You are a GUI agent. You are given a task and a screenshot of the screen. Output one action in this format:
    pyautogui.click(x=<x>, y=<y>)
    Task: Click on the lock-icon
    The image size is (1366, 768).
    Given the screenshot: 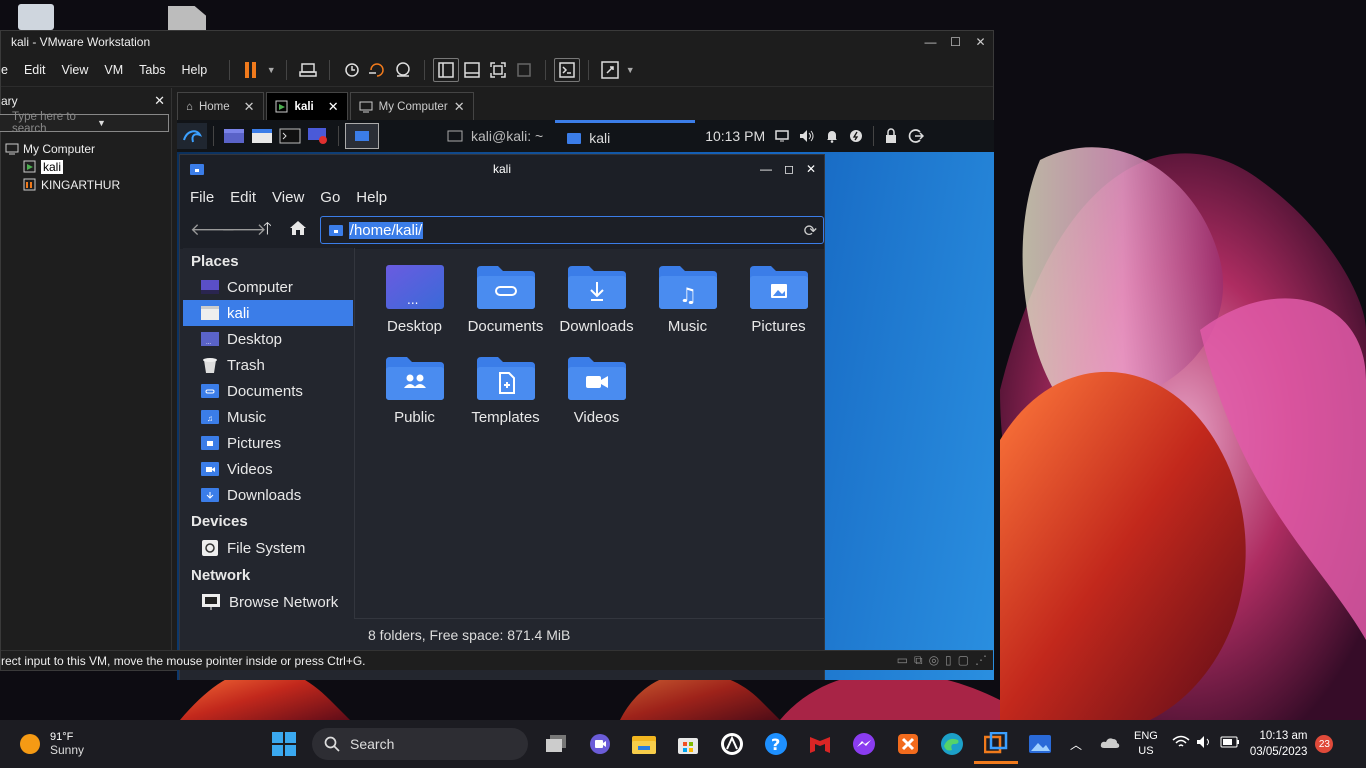 What is the action you would take?
    pyautogui.click(x=891, y=136)
    